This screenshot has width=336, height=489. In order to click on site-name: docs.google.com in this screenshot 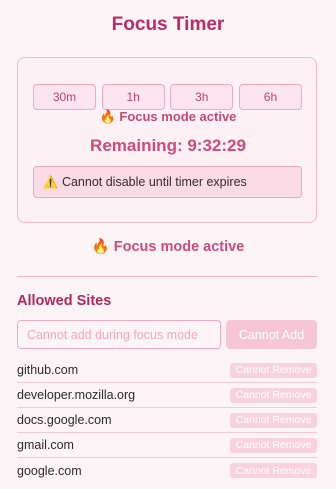, I will do `click(64, 420)`.